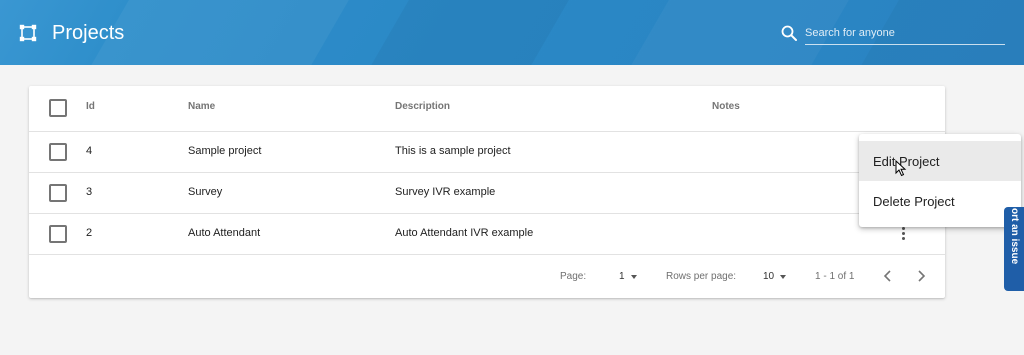 This screenshot has height=355, width=1024. I want to click on row-id: 4, so click(89, 151).